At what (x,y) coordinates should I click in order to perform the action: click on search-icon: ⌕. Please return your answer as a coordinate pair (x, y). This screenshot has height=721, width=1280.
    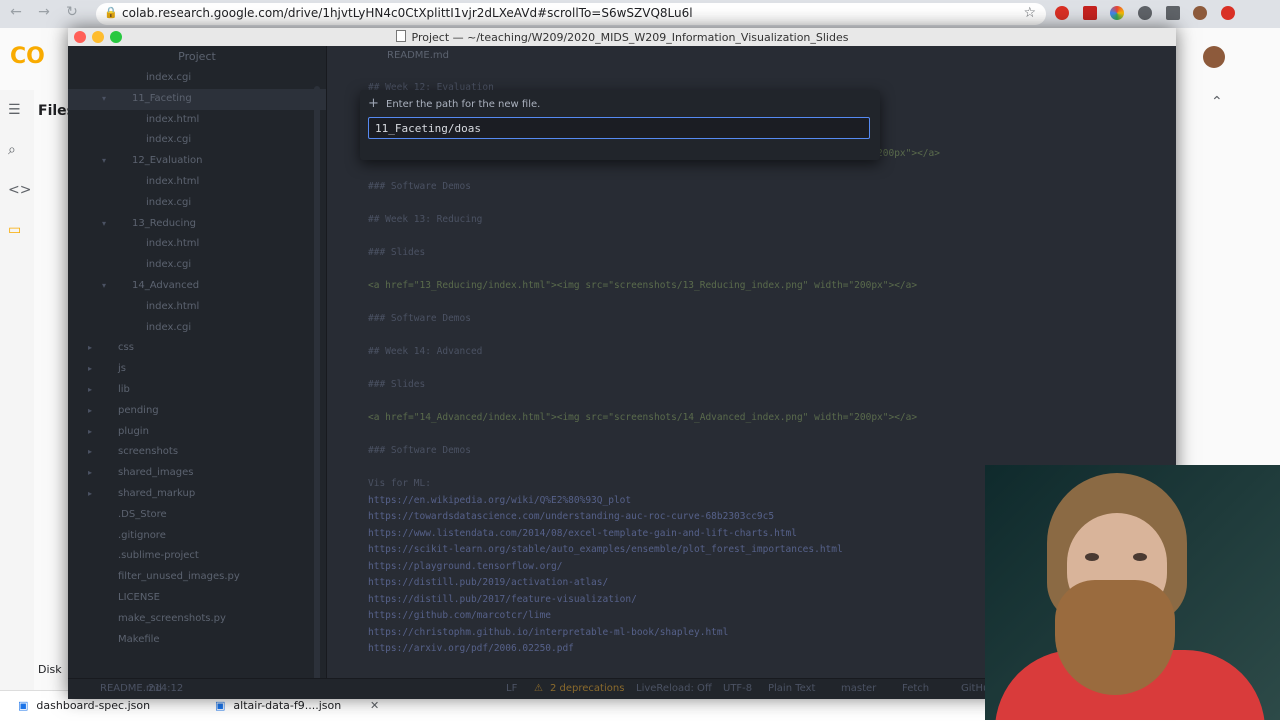
    Looking at the image, I should click on (12, 150).